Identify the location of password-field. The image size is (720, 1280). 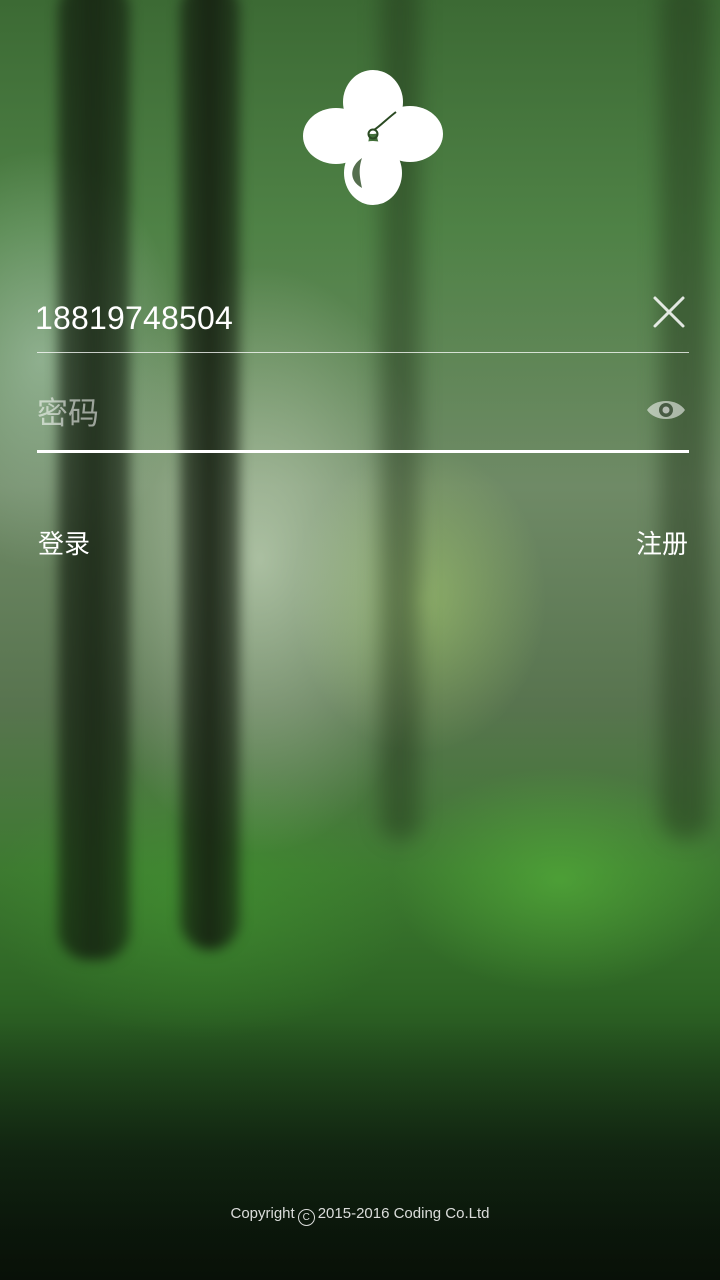
(363, 418).